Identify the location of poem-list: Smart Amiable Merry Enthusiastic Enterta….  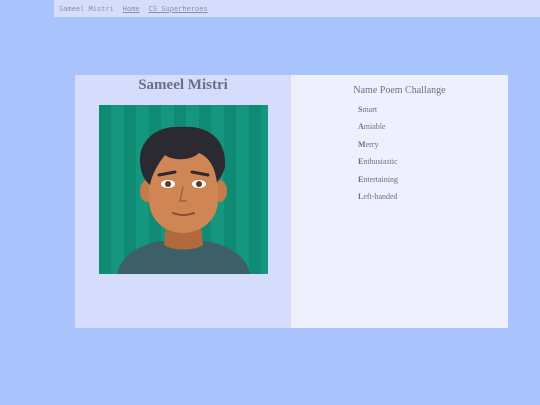
(378, 157).